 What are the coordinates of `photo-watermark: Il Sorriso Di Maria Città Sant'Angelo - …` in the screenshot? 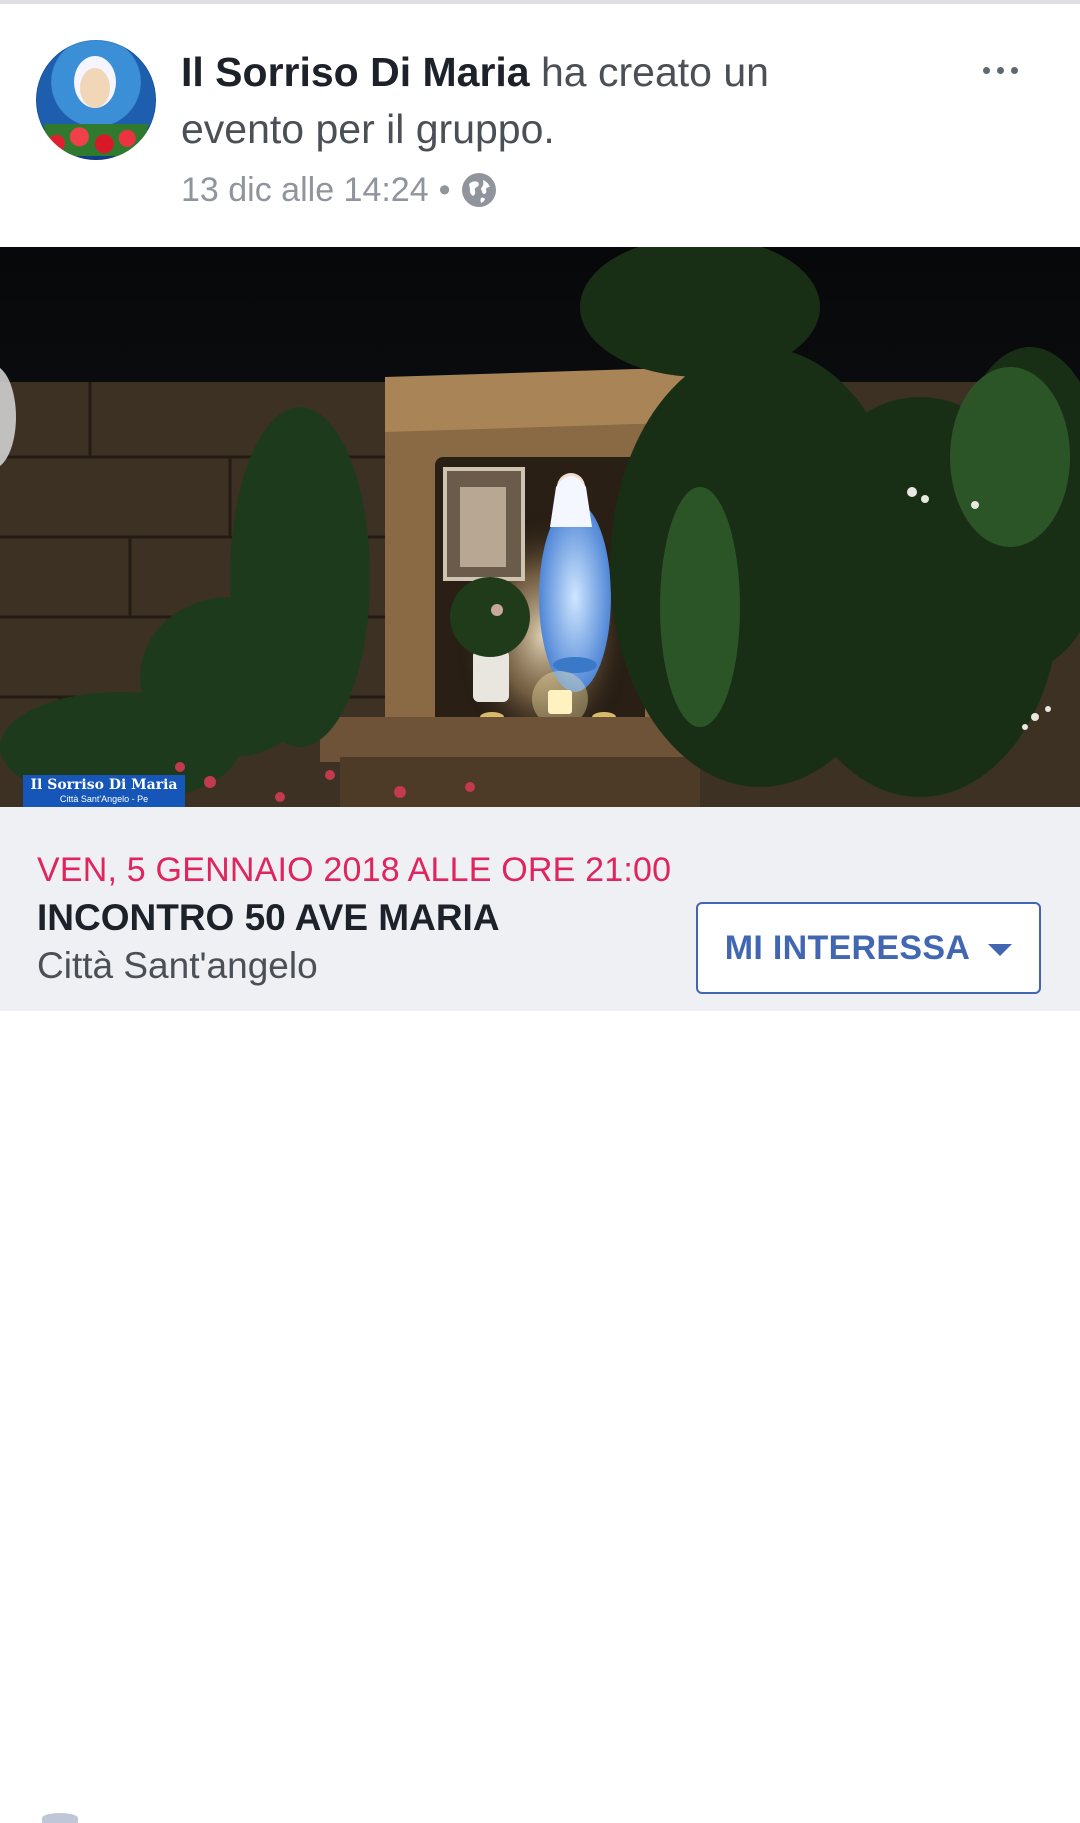 It's located at (104, 791).